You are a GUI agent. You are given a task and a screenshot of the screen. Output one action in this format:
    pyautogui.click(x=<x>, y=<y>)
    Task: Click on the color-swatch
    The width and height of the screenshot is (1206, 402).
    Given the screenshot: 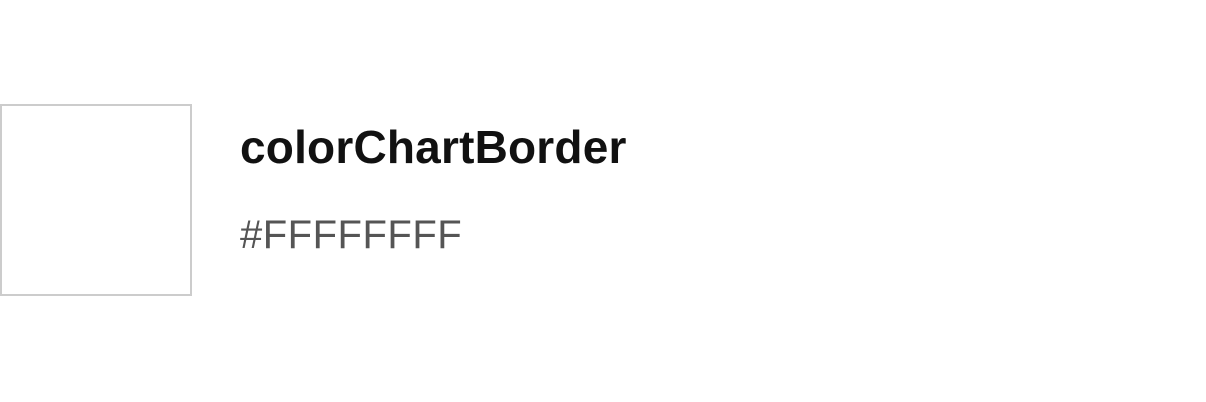 What is the action you would take?
    pyautogui.click(x=96, y=200)
    